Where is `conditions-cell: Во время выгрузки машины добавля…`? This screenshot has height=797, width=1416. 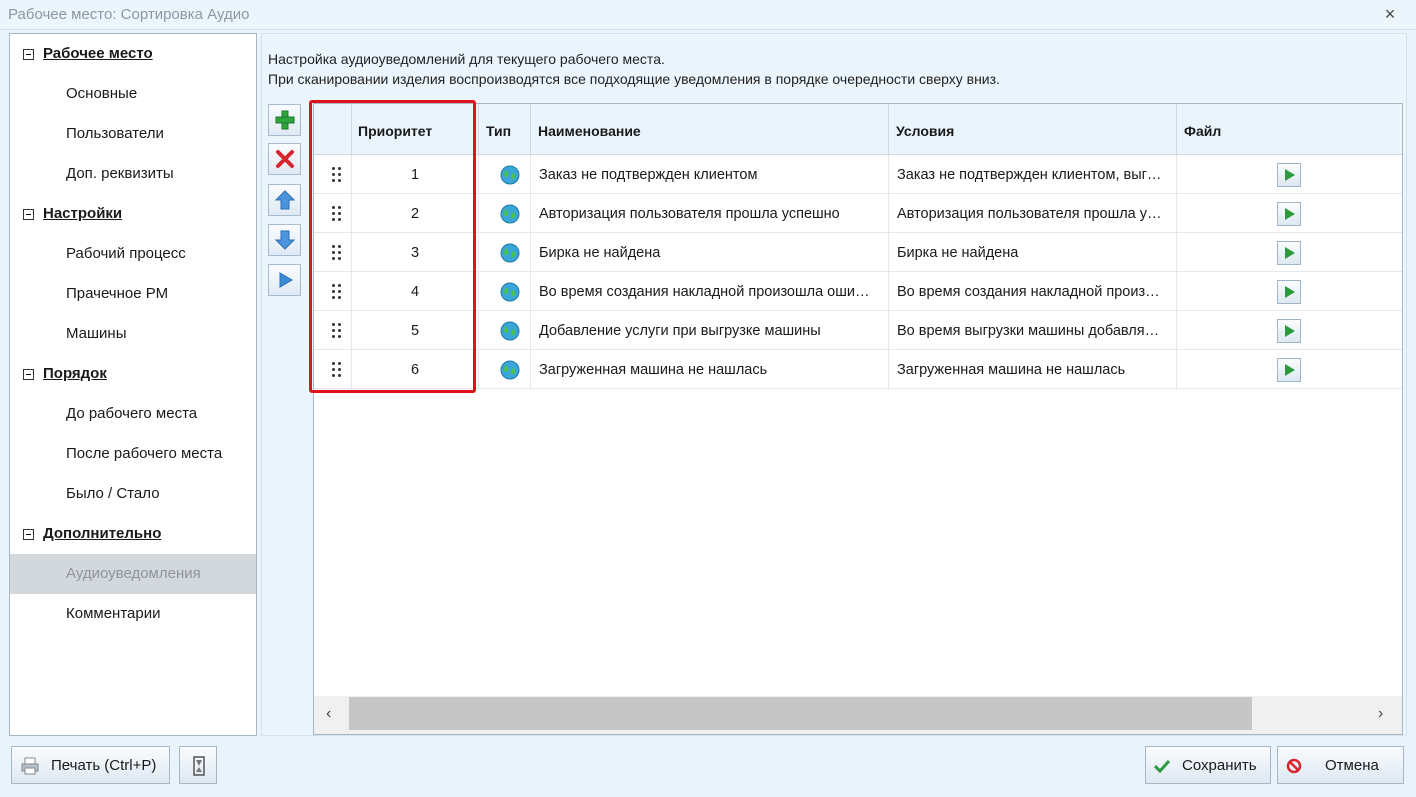 conditions-cell: Во время выгрузки машины добавля… is located at coordinates (1033, 330).